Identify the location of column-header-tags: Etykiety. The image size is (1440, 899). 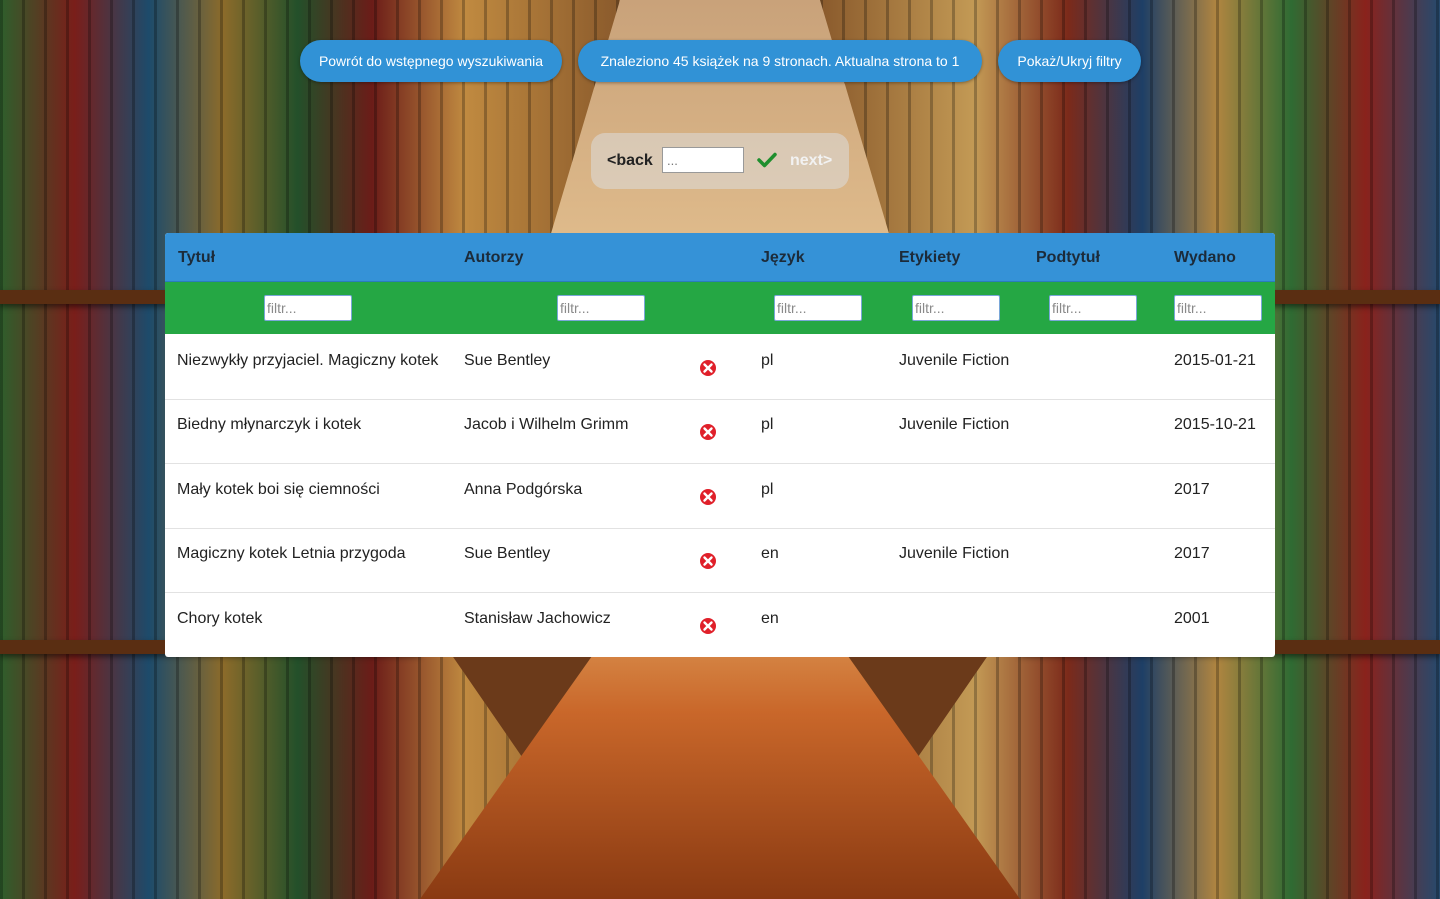
(929, 258).